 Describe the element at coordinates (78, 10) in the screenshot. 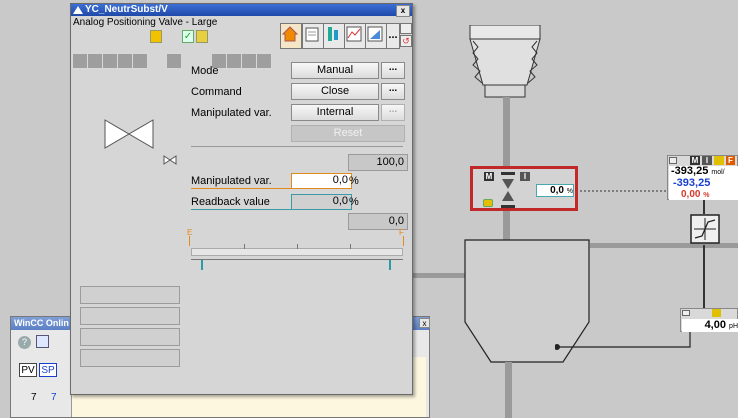

I see `window-app-icon` at that location.